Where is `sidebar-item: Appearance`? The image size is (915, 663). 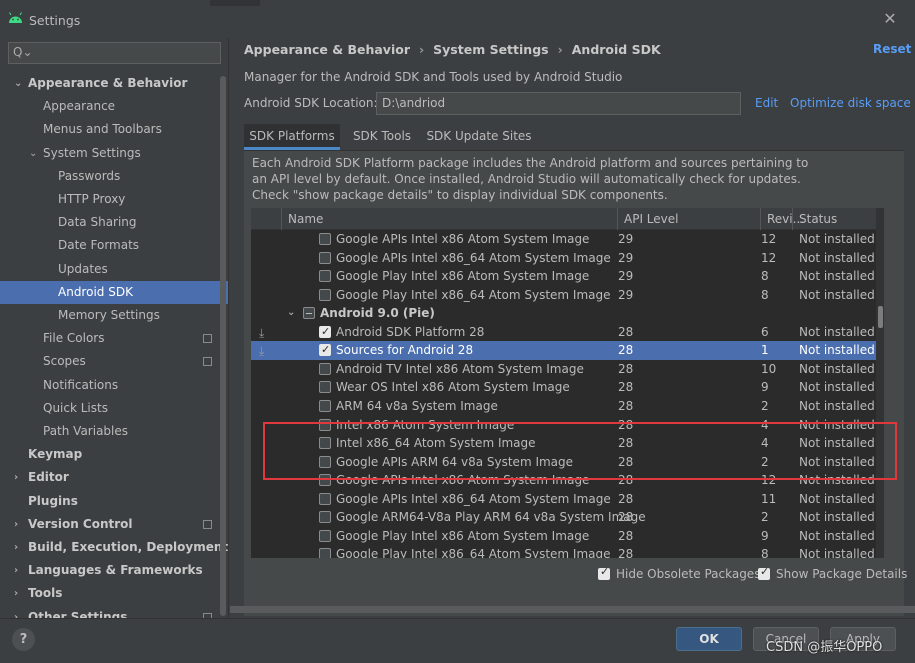
sidebar-item: Appearance is located at coordinates (114, 106).